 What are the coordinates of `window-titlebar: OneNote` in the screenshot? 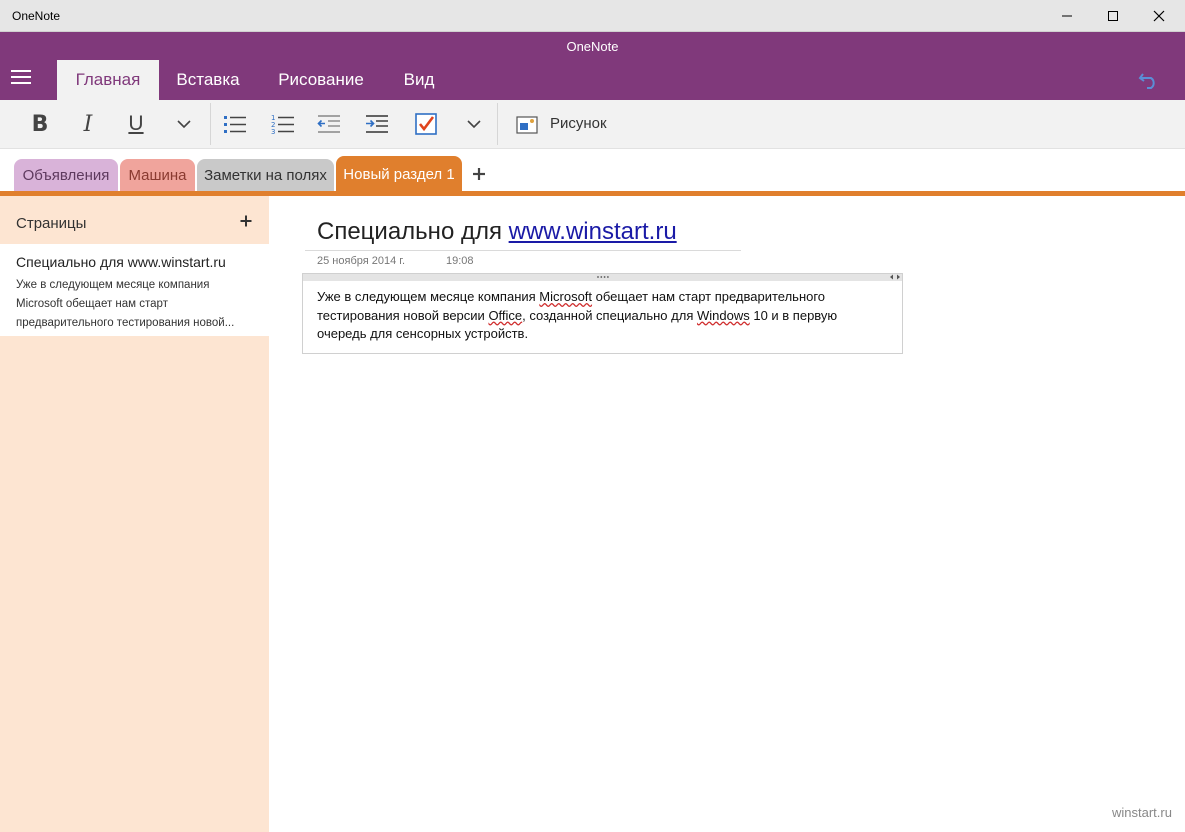 It's located at (592, 16).